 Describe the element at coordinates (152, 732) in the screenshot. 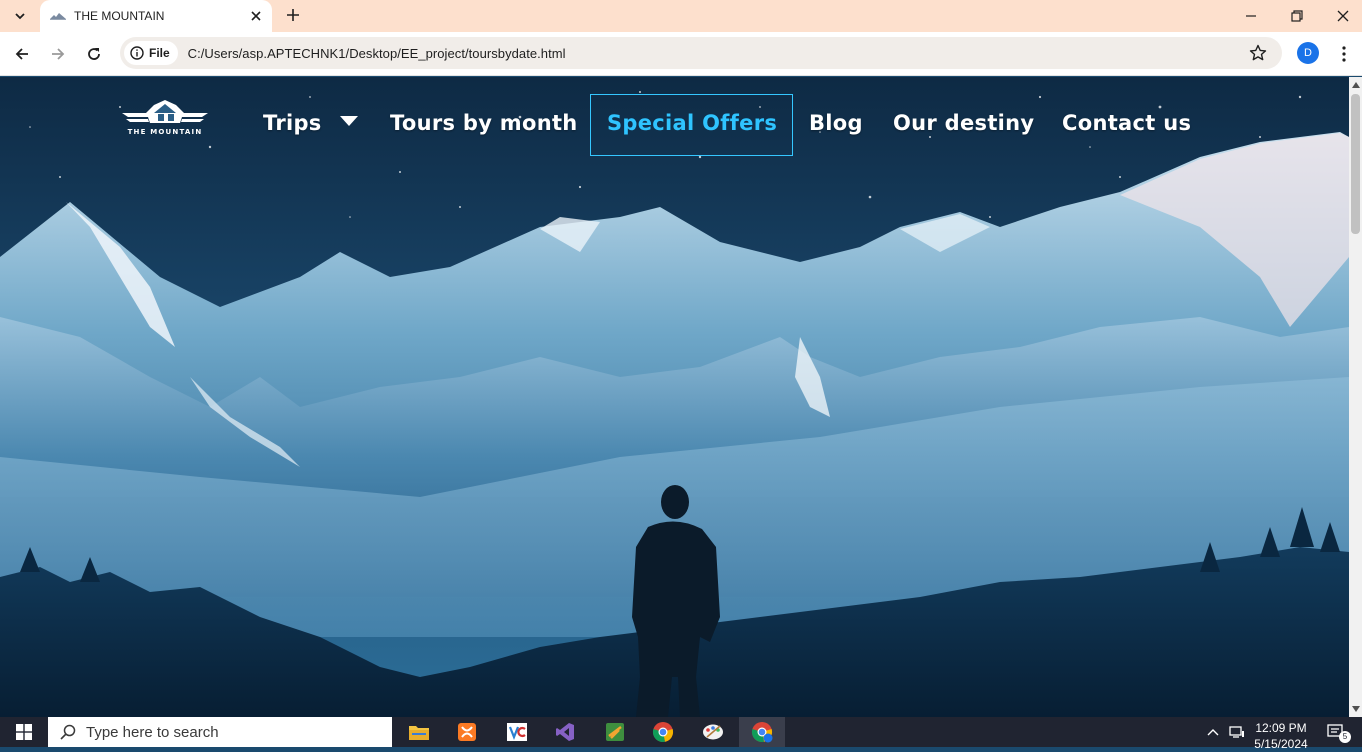

I see `search-placeholder: Type here to search` at that location.